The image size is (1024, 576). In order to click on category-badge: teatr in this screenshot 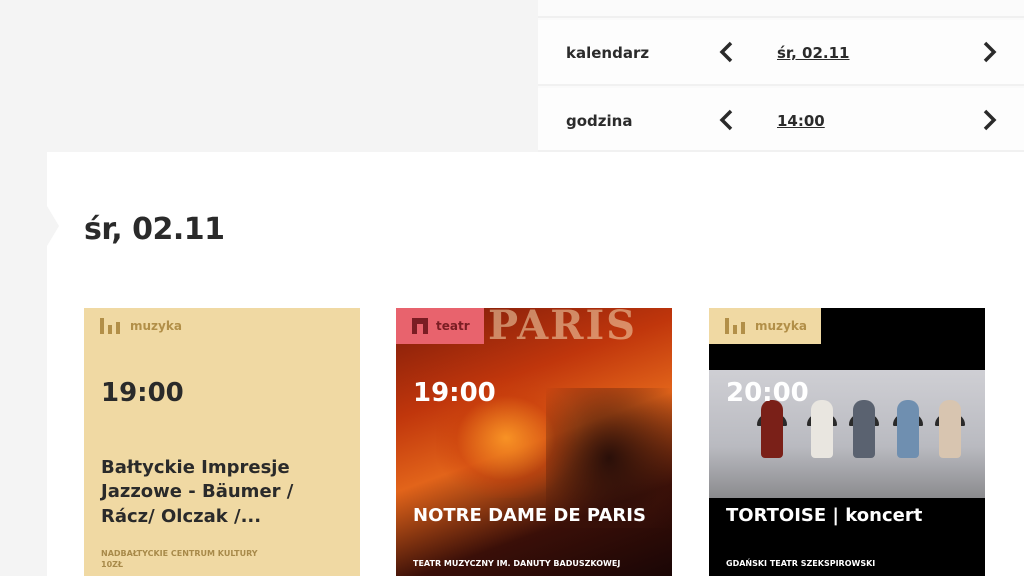, I will do `click(440, 326)`.